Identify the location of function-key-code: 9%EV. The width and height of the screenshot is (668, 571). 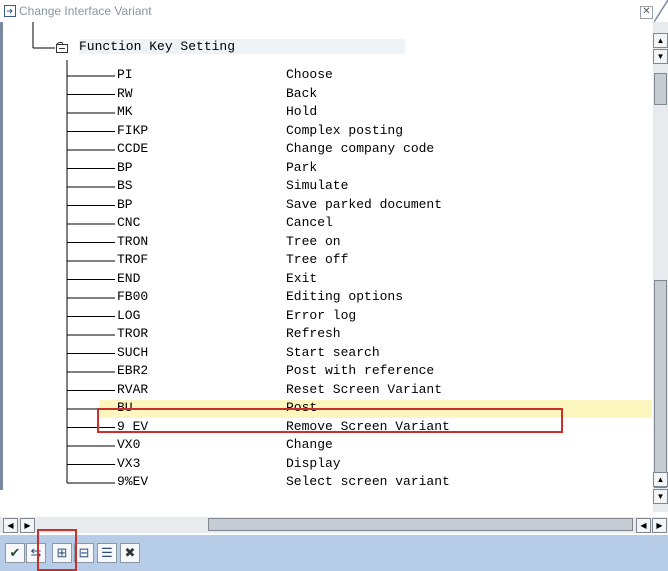
(133, 481).